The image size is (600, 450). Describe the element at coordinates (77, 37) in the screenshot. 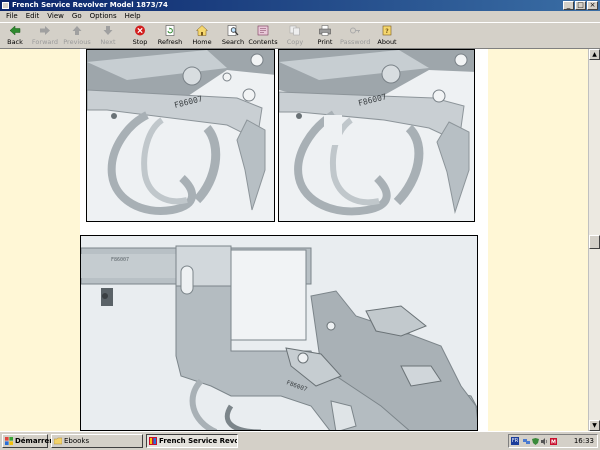

I see `previous-button: Previous` at that location.